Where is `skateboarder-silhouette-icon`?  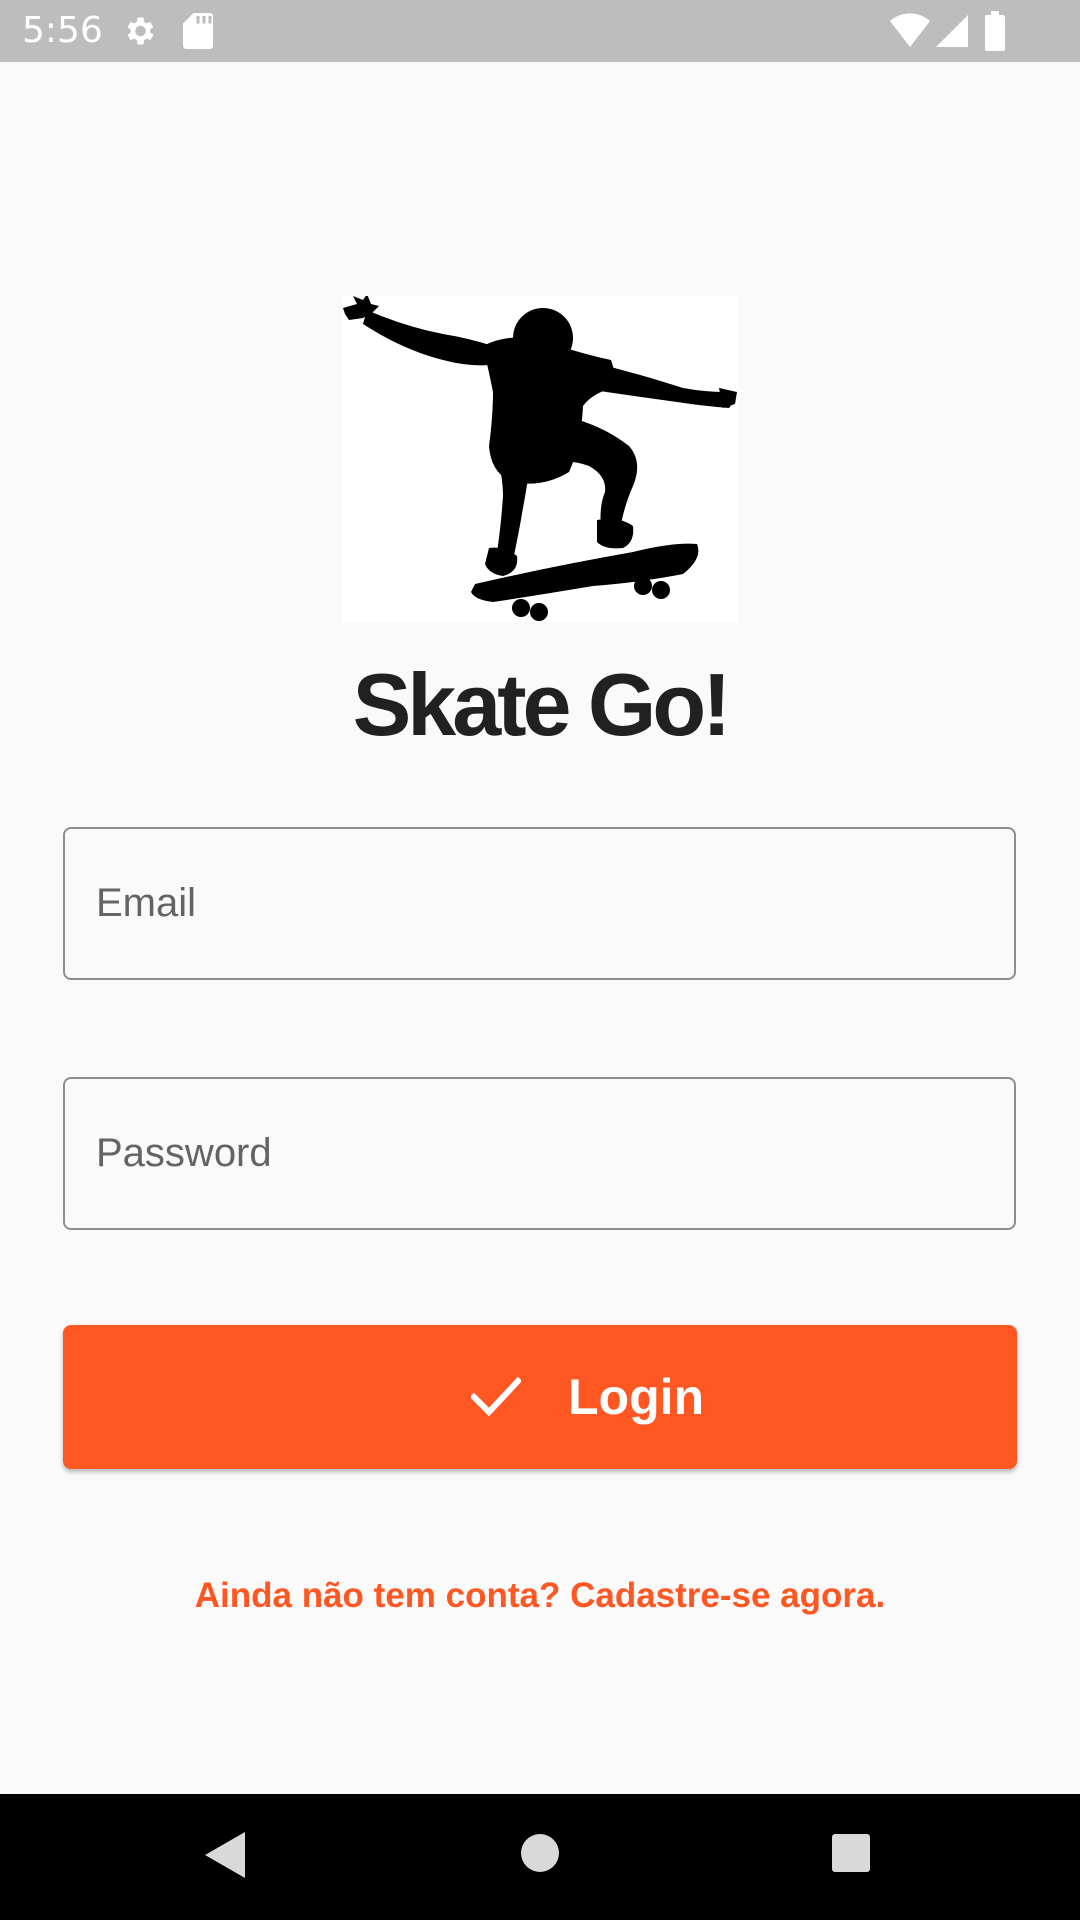 skateboarder-silhouette-icon is located at coordinates (540, 457).